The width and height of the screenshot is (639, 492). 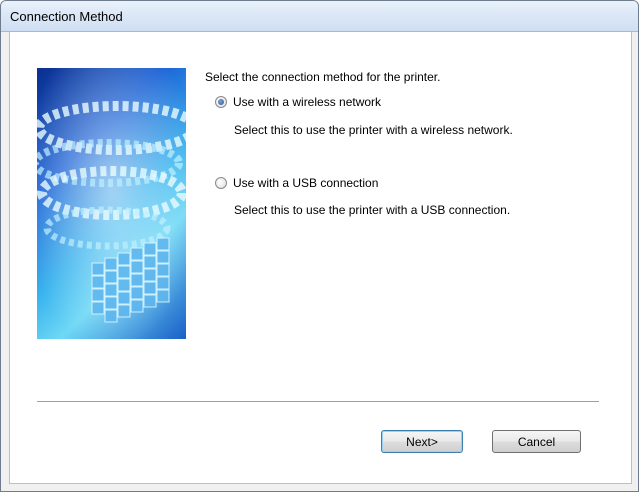 What do you see at coordinates (307, 102) in the screenshot?
I see `wireless-option-label: Use with a wireless network` at bounding box center [307, 102].